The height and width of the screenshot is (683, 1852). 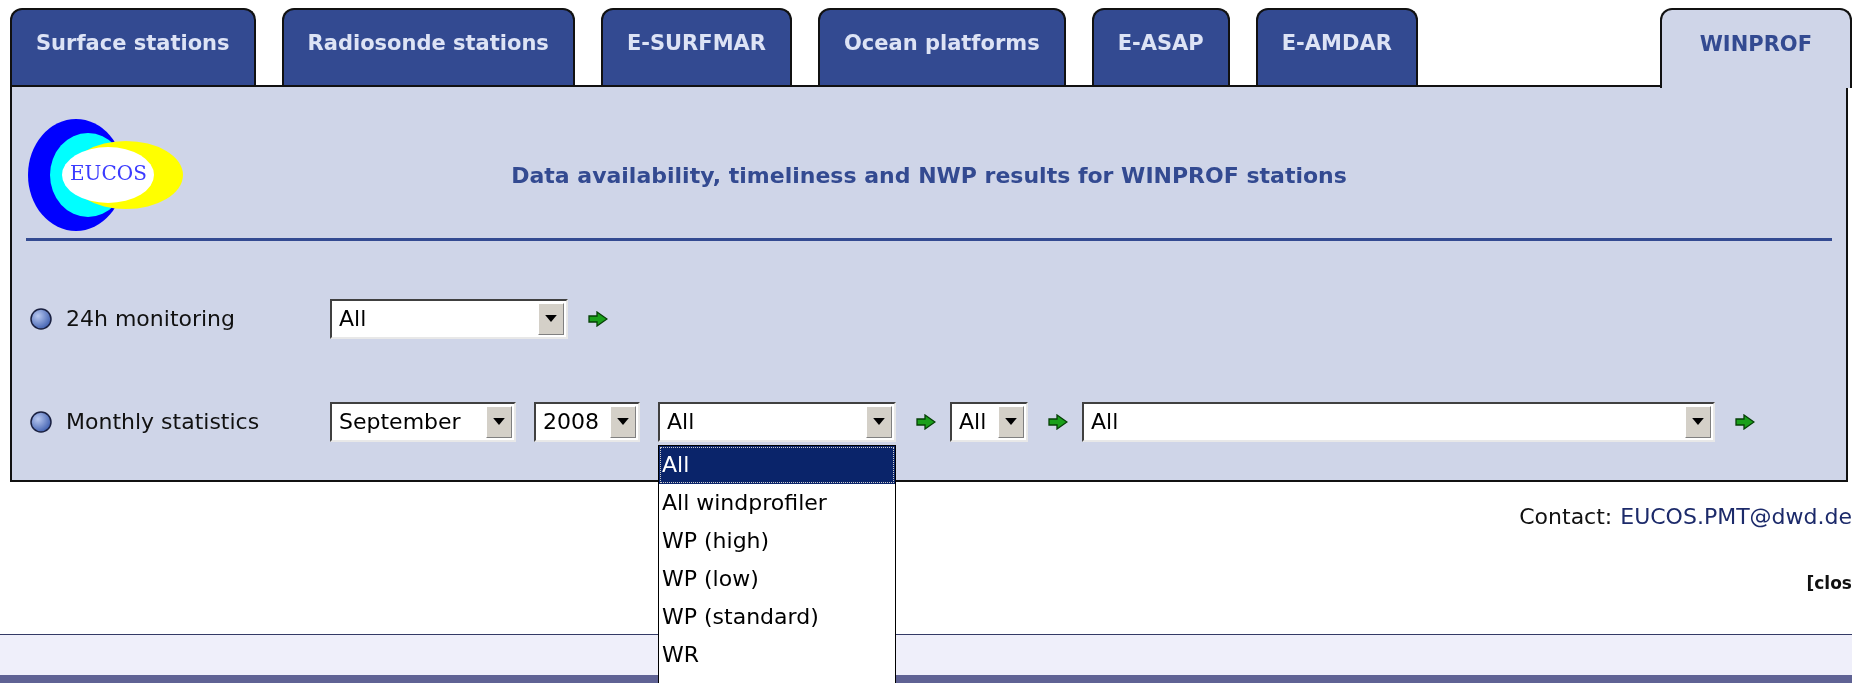 What do you see at coordinates (777, 616) in the screenshot?
I see `dropdown-option: WP (standard)` at bounding box center [777, 616].